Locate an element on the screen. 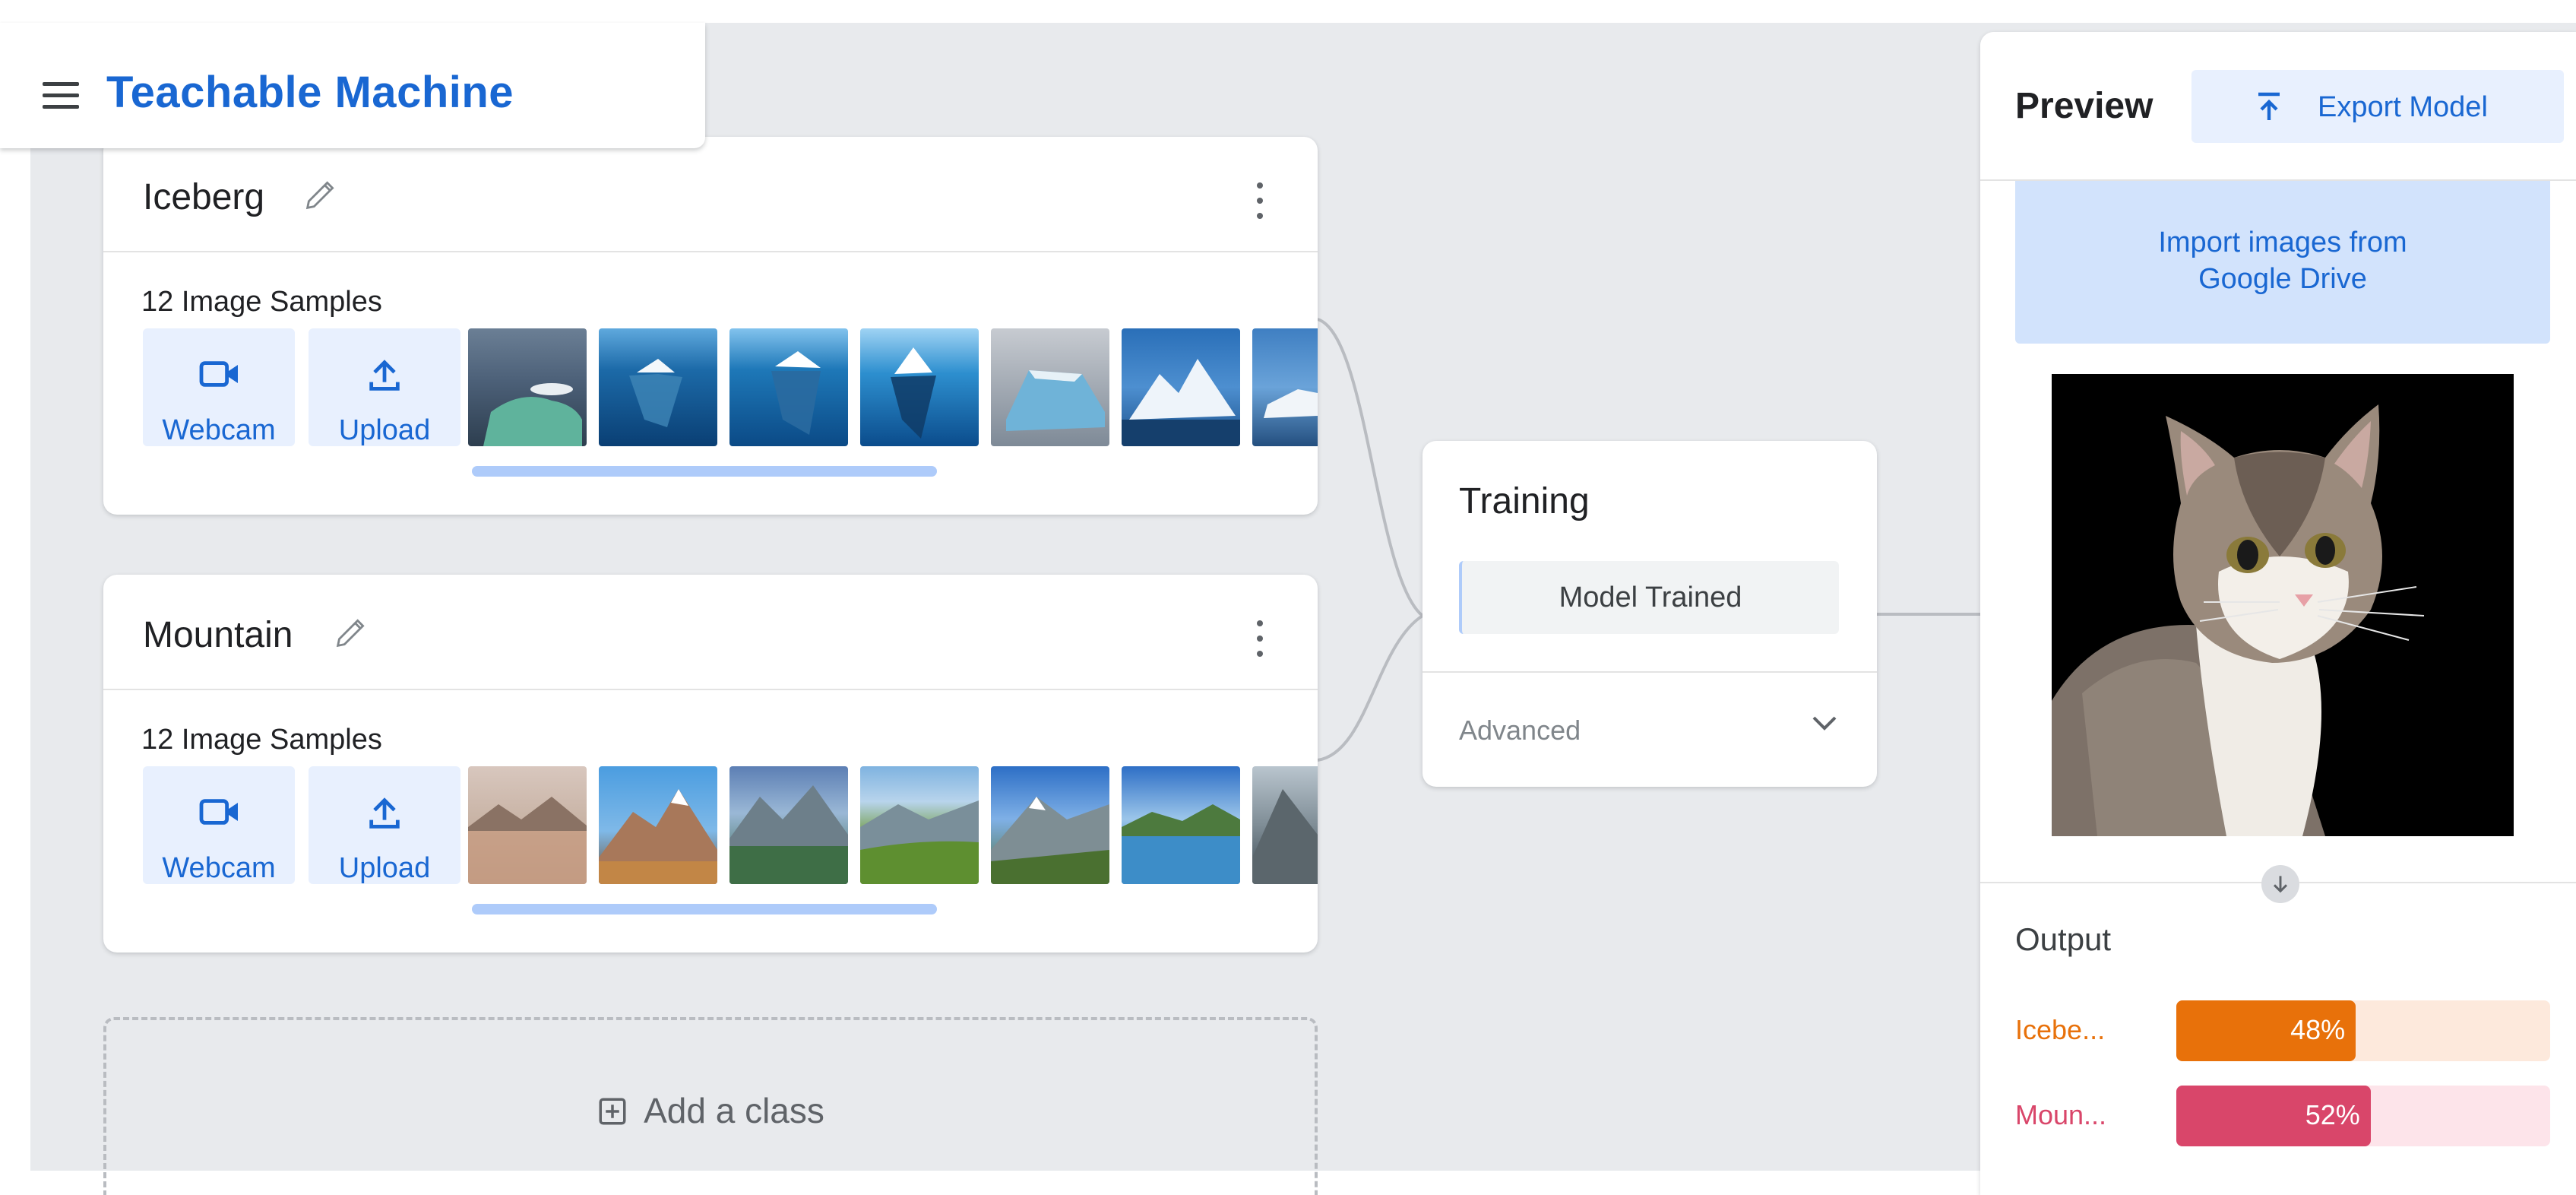 Image resolution: width=2576 pixels, height=1195 pixels. preview-header: Preview Export Model is located at coordinates (2278, 106).